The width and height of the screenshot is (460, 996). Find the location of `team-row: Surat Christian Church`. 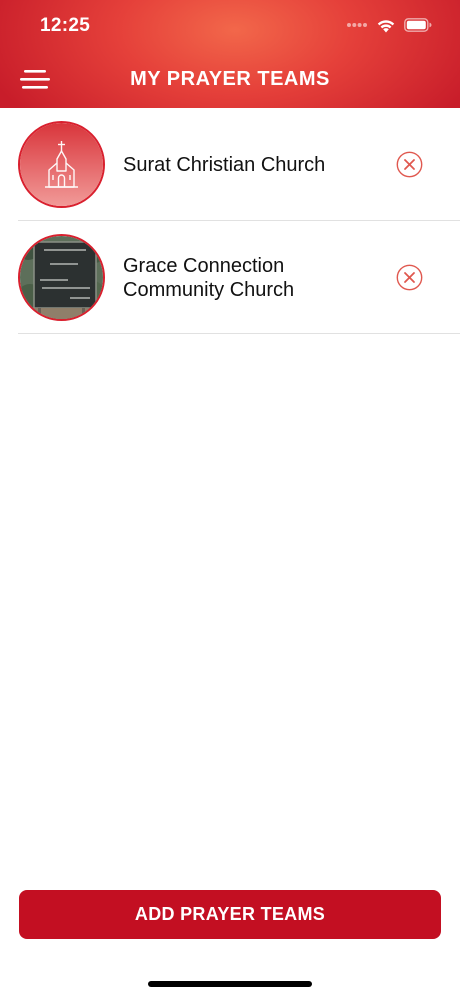

team-row: Surat Christian Church is located at coordinates (239, 164).